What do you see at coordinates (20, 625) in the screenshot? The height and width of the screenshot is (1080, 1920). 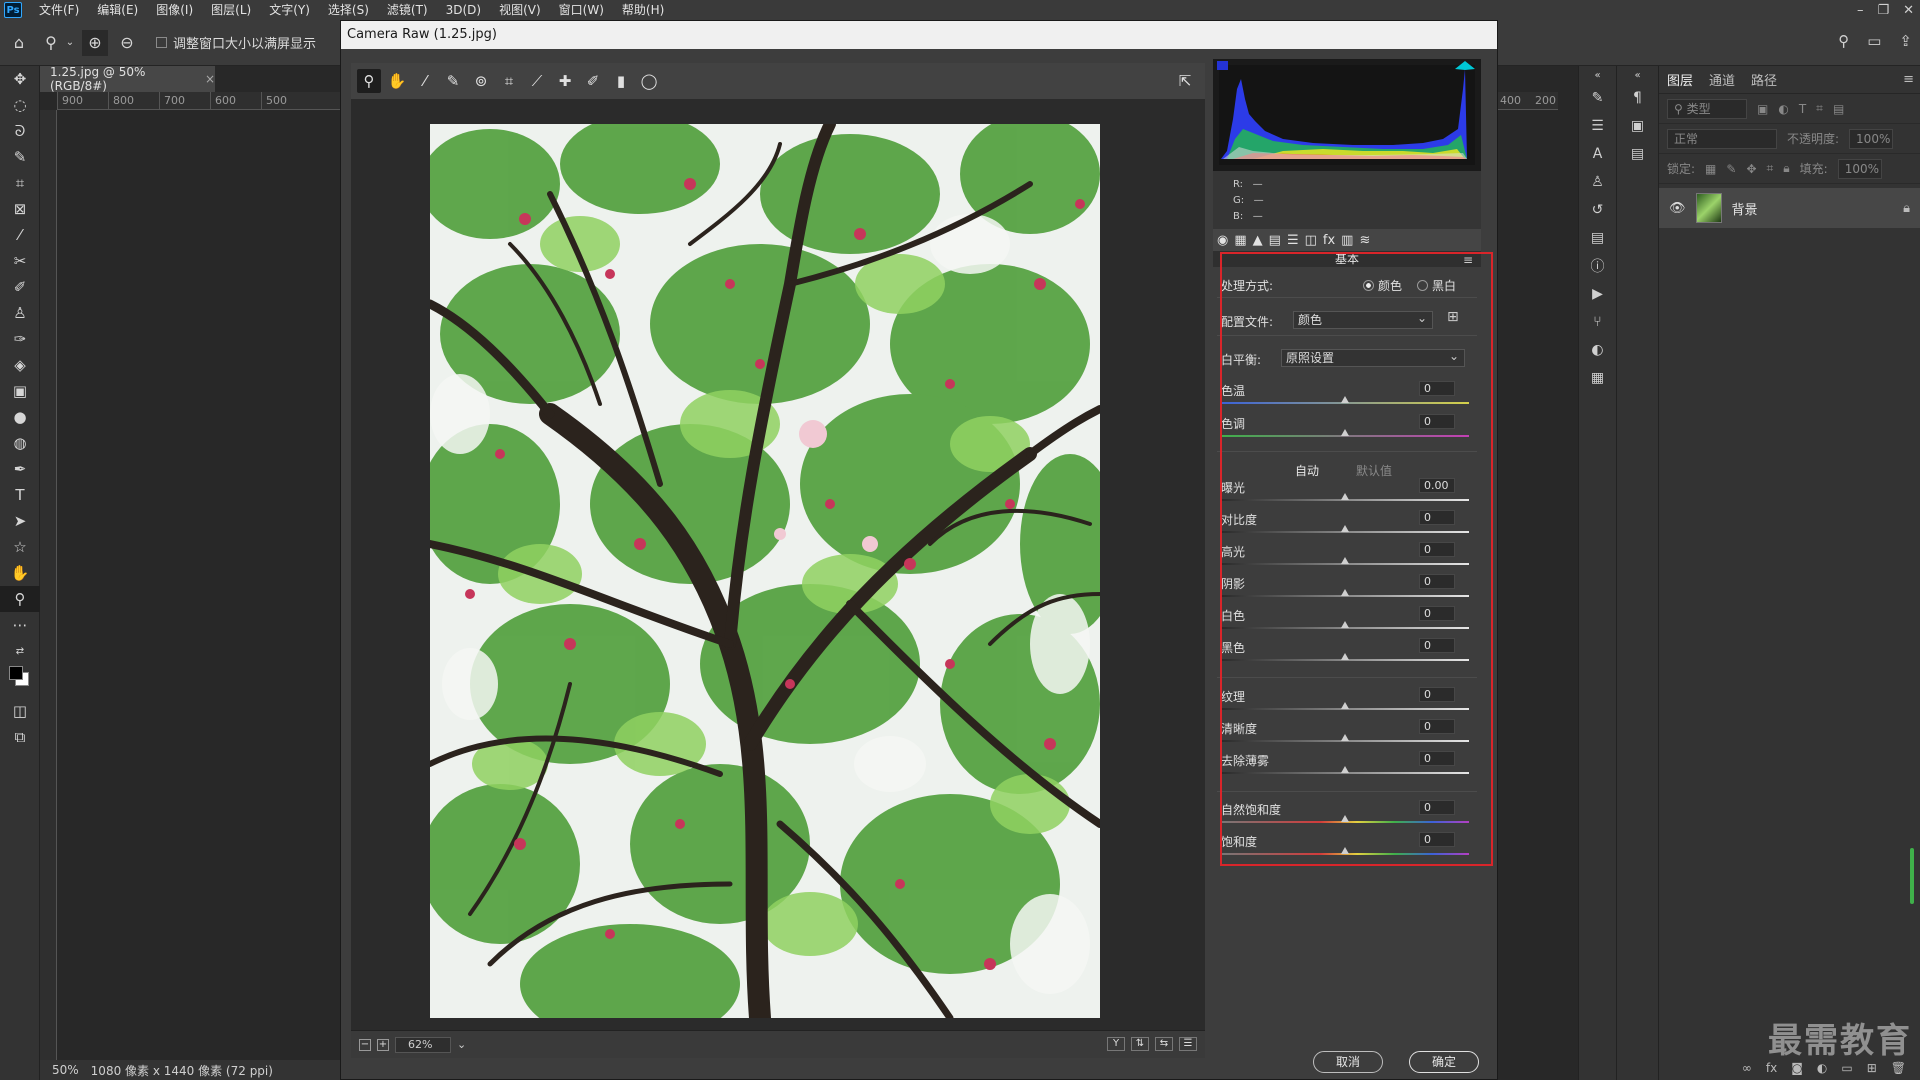 I see `more-tools-icon: ⋯` at bounding box center [20, 625].